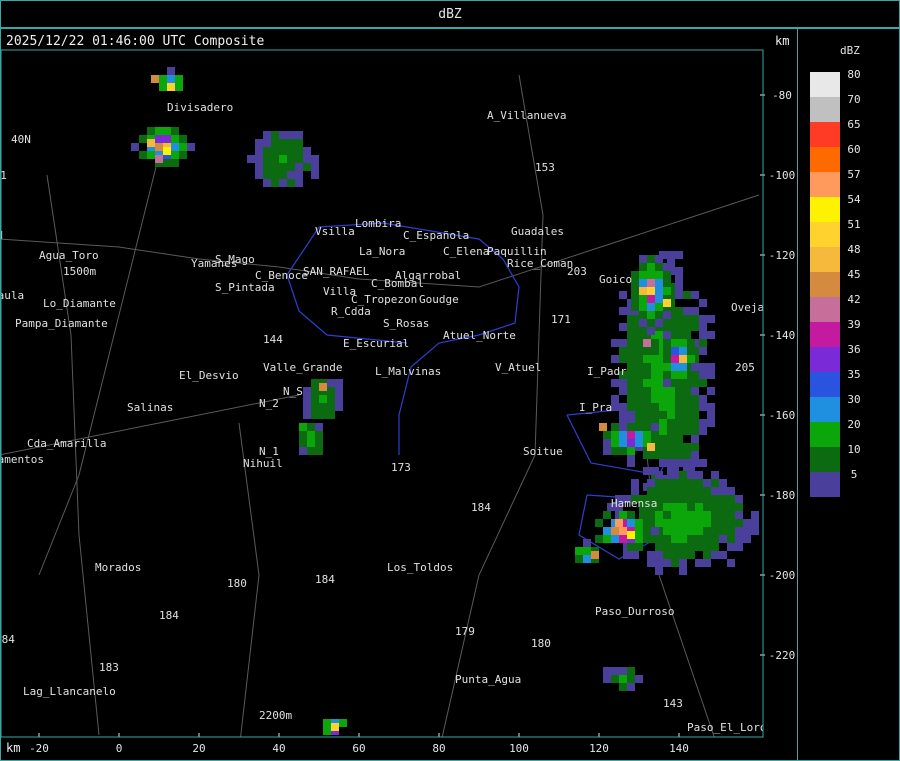 Image resolution: width=900 pixels, height=761 pixels. I want to click on legend-title: dBZ, so click(850, 50).